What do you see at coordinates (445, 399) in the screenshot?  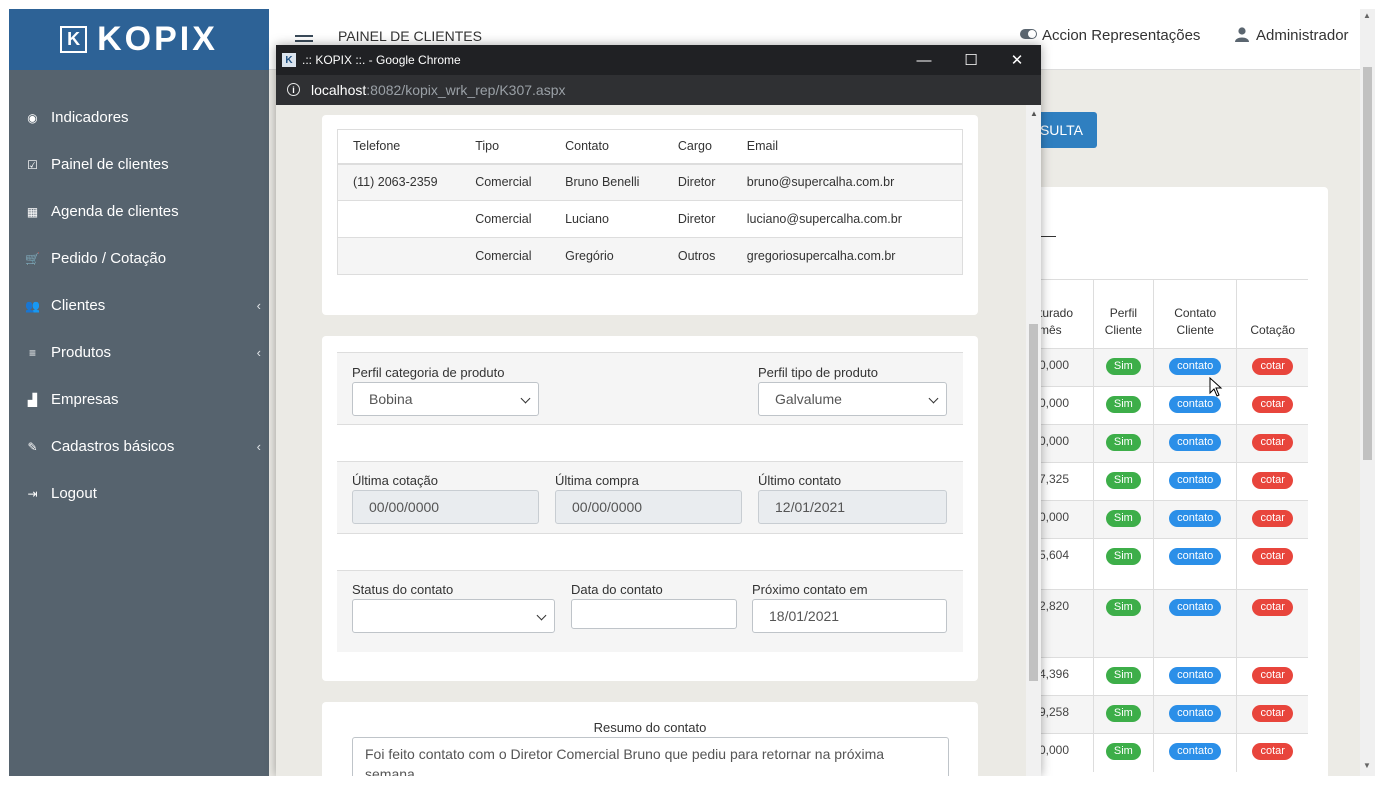 I see `perfil-categoria-select: Bobina` at bounding box center [445, 399].